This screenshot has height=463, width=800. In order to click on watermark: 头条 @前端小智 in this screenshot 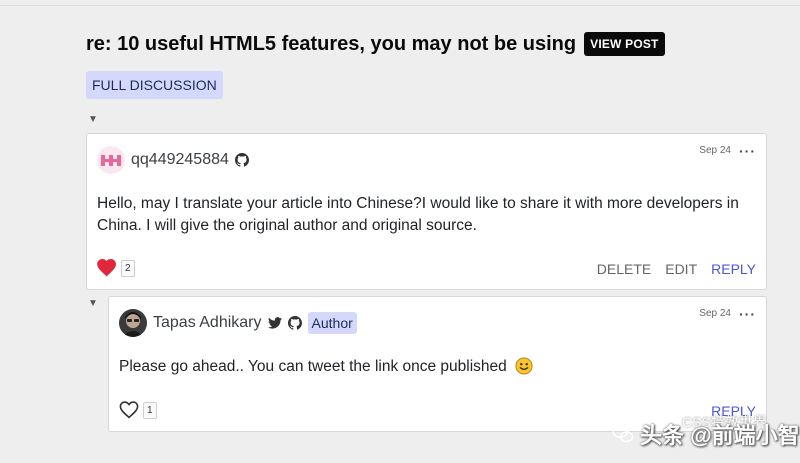, I will do `click(706, 434)`.